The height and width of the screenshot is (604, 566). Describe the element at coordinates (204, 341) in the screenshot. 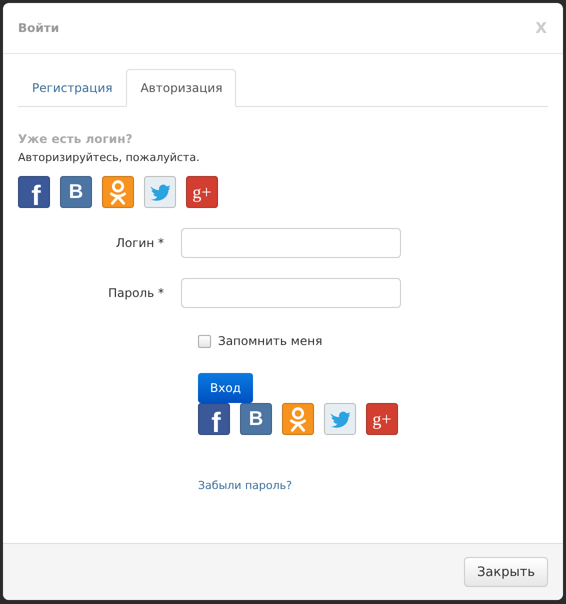

I see `checkbox` at that location.